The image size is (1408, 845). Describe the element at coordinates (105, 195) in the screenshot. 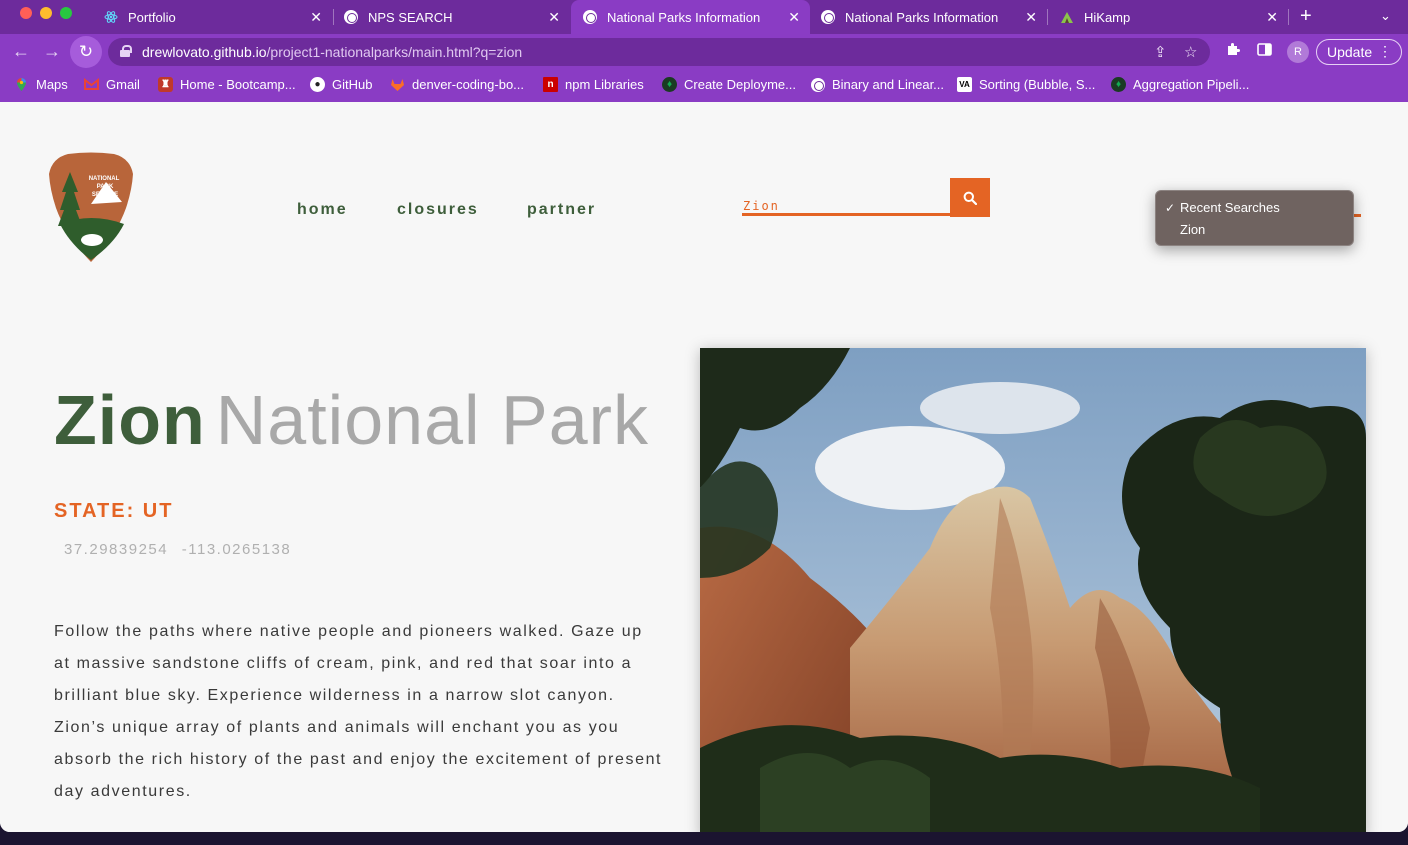

I see `svg-text: SERVICE` at that location.